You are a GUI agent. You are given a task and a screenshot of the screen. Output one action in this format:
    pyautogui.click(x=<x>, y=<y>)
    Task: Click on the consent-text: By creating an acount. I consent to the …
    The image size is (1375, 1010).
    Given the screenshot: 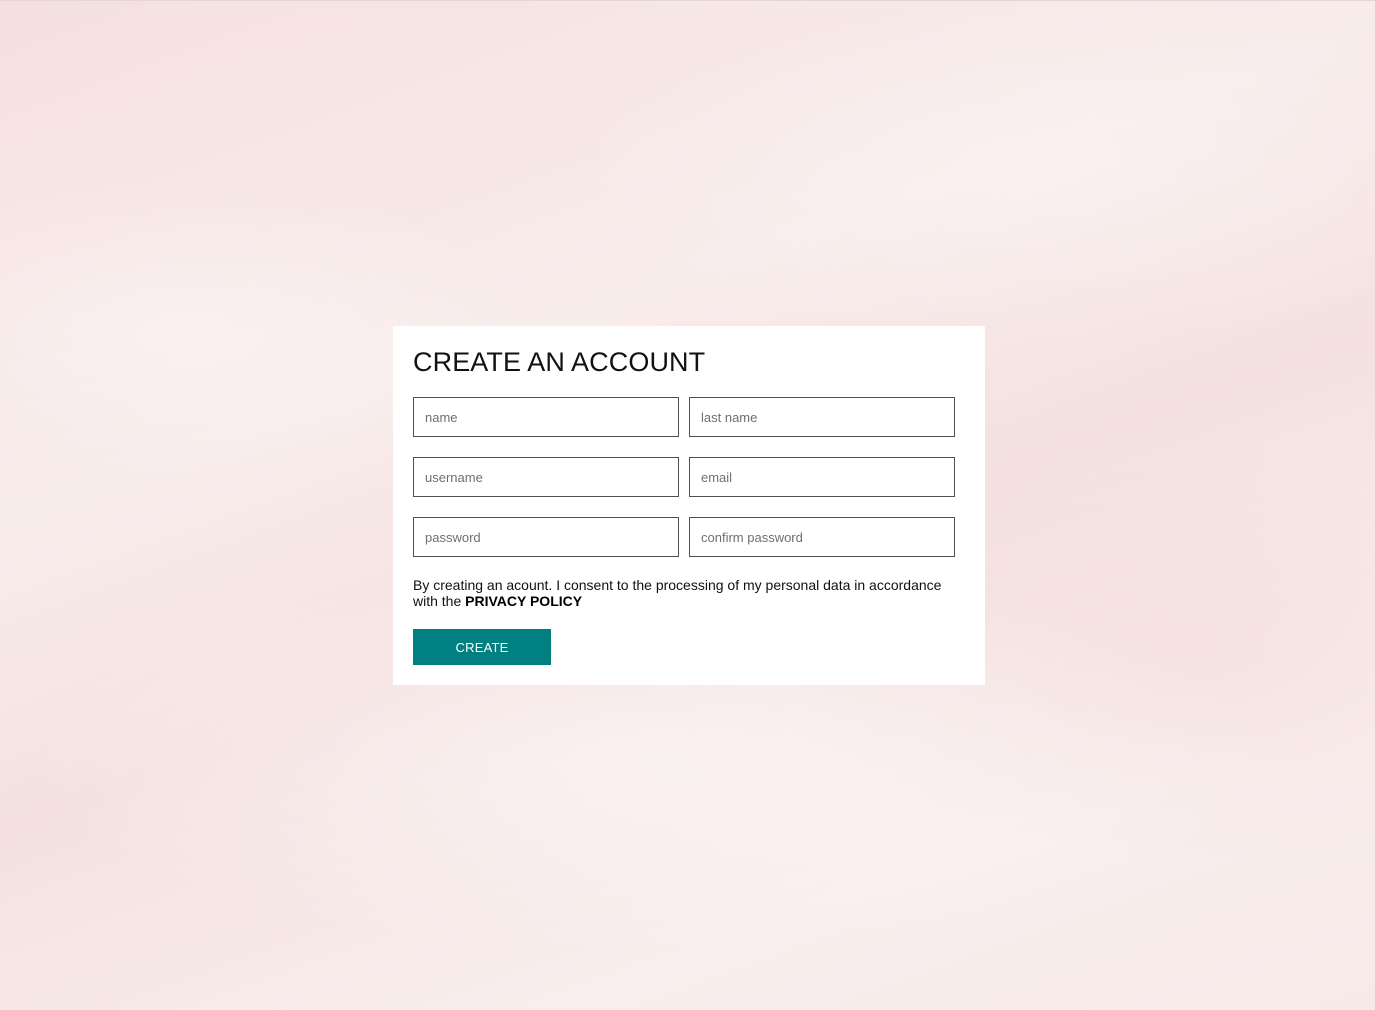 What is the action you would take?
    pyautogui.click(x=685, y=593)
    